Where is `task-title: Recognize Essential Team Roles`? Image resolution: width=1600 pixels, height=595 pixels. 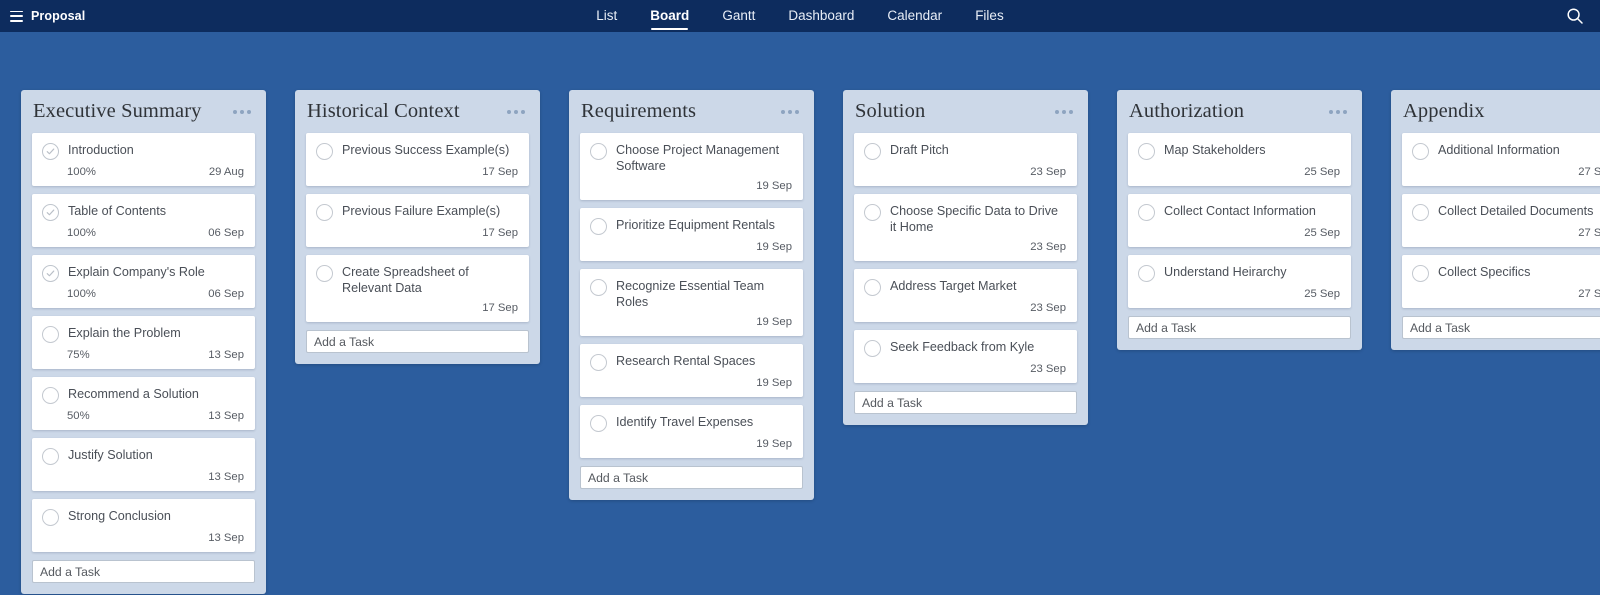 task-title: Recognize Essential Team Roles is located at coordinates (690, 294).